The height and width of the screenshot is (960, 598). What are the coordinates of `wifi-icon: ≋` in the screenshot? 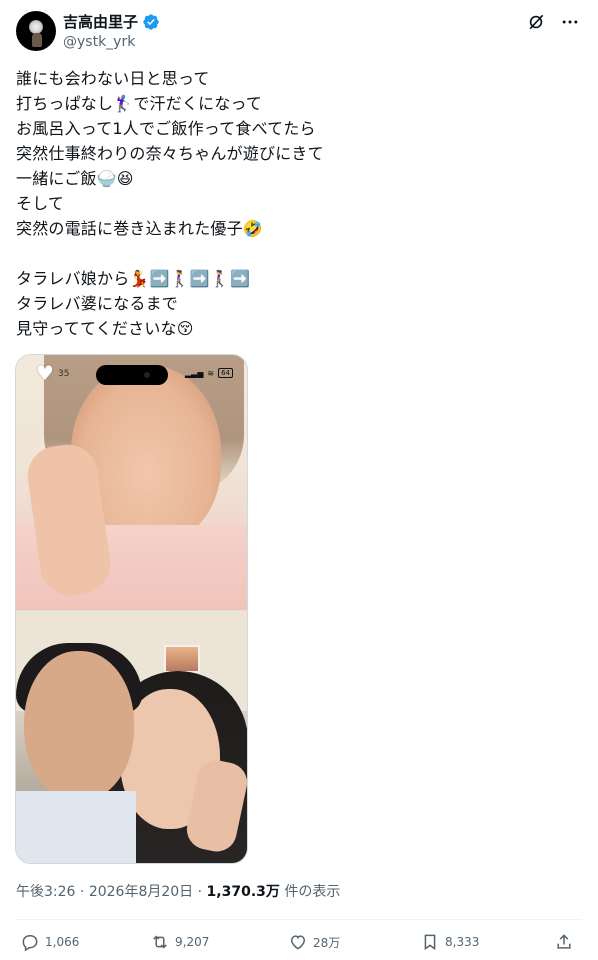 It's located at (211, 373).